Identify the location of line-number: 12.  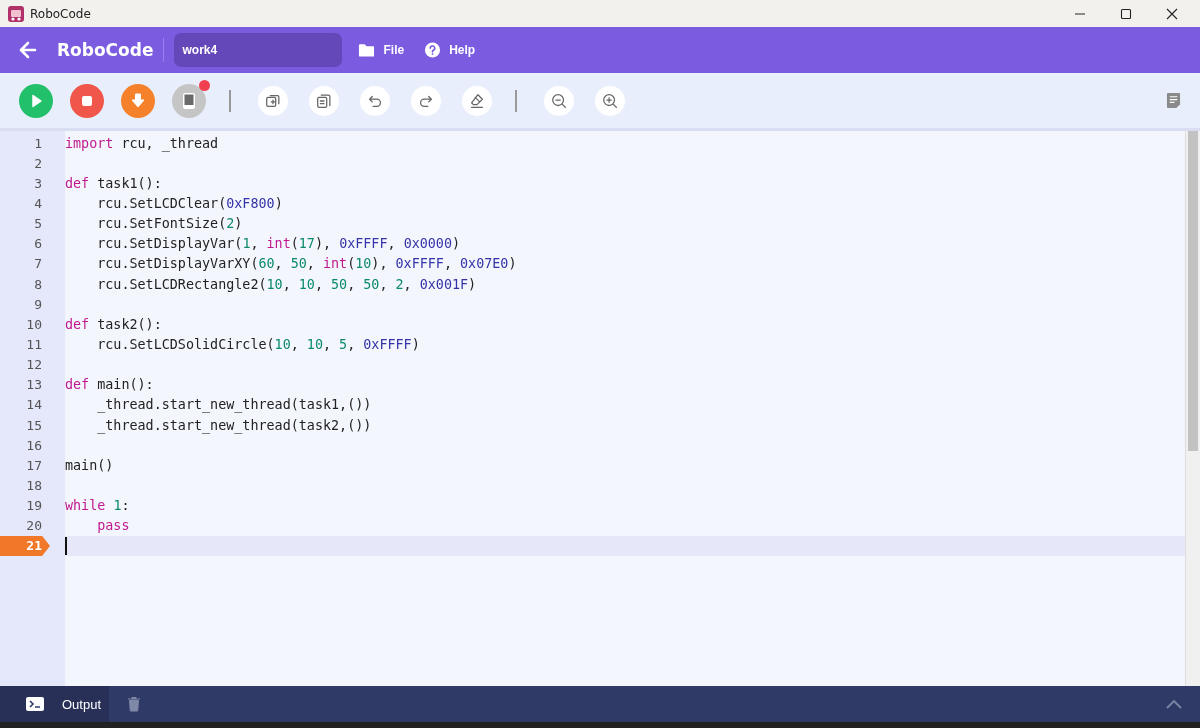
(34, 365).